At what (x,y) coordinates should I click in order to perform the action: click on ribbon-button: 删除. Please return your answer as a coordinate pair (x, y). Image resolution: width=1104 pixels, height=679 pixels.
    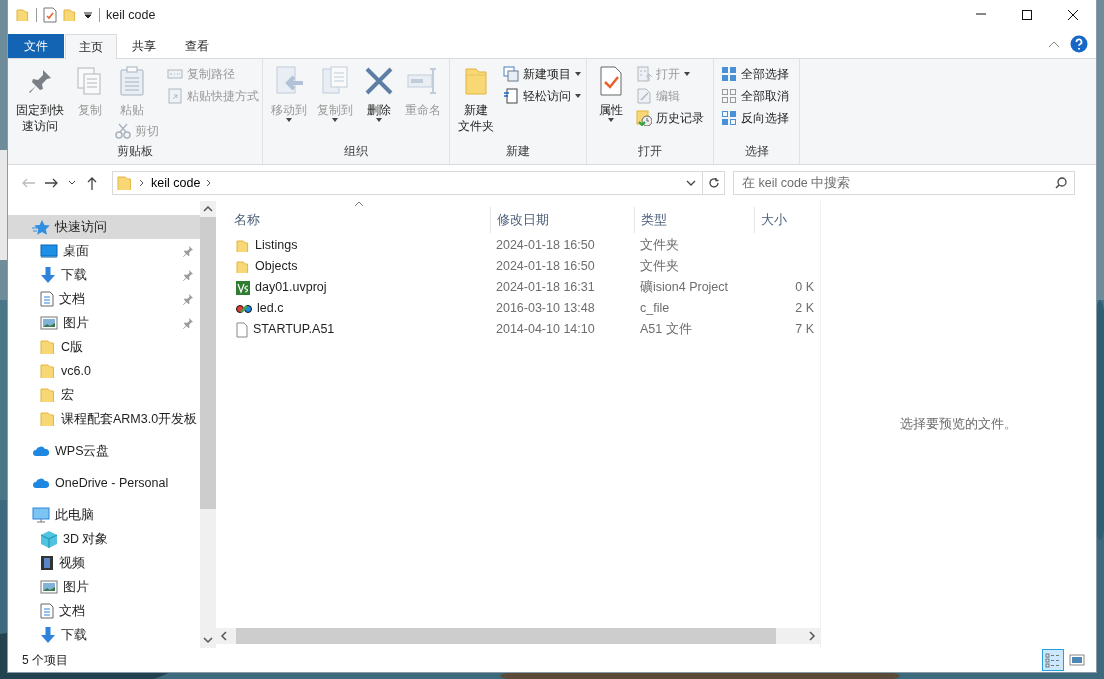
    Looking at the image, I should click on (379, 94).